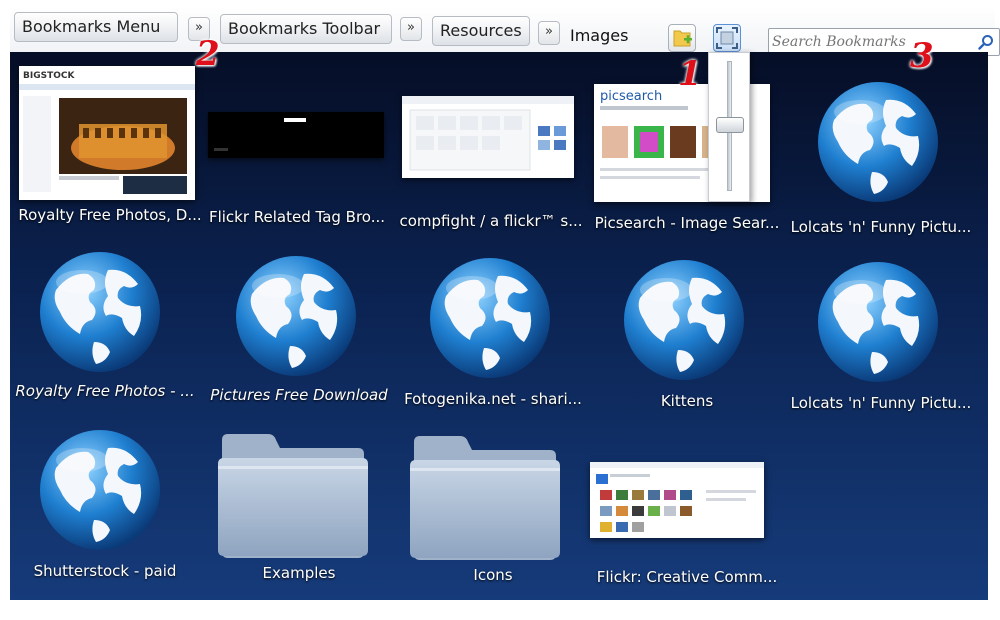 This screenshot has height=620, width=1000. I want to click on grid-item: Kittens, so click(687, 325).